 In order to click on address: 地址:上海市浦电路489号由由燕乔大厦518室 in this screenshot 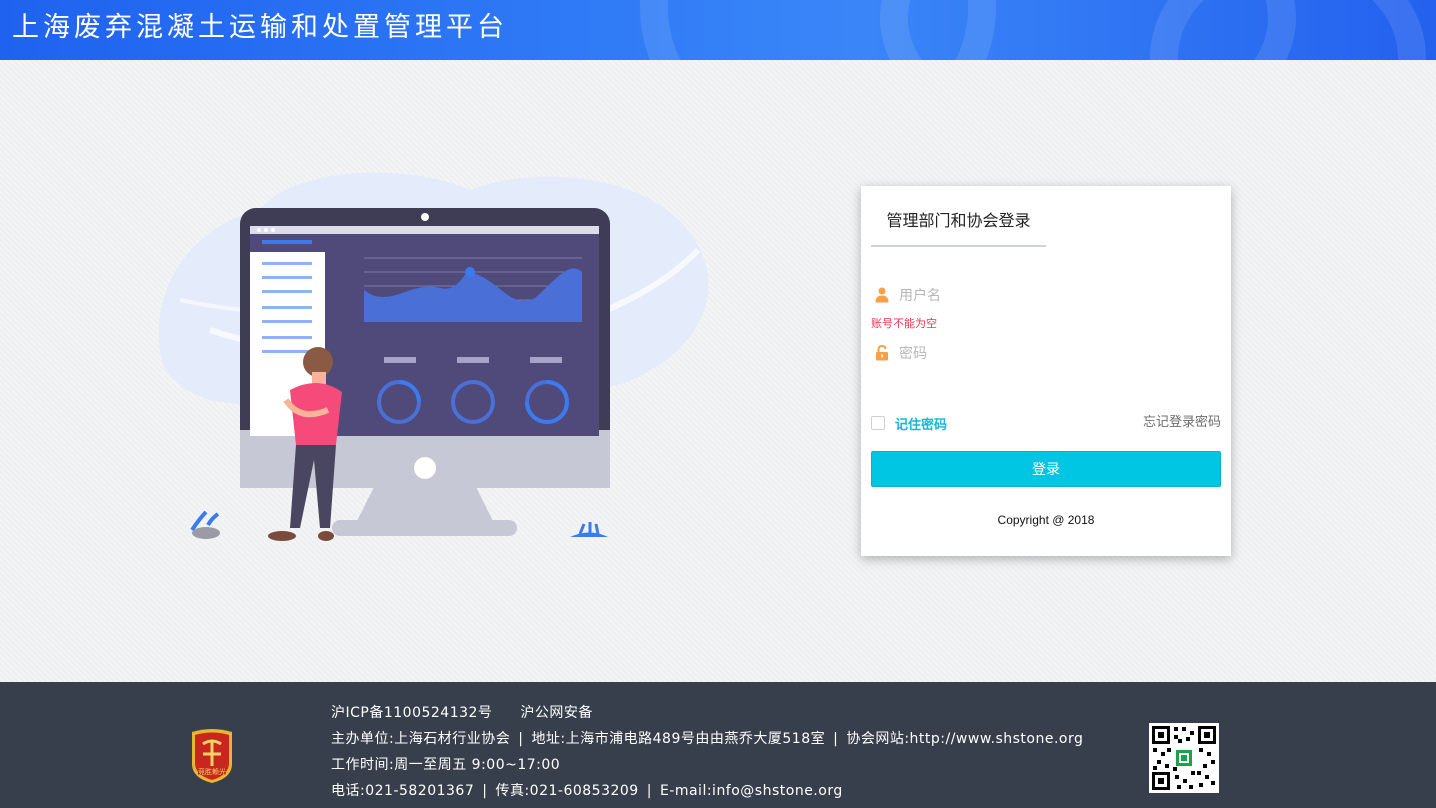, I will do `click(678, 739)`.